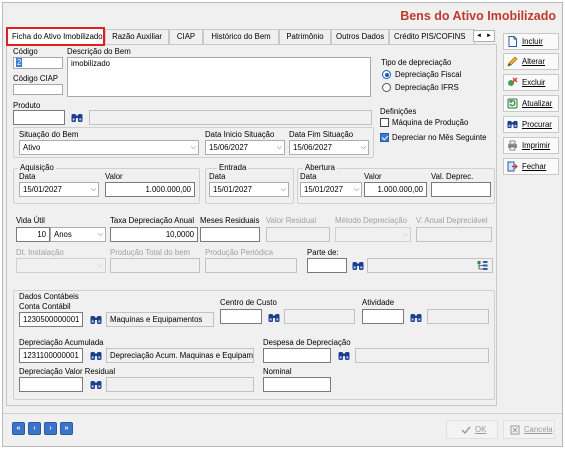 This screenshot has width=565, height=449. What do you see at coordinates (137, 37) in the screenshot?
I see `tab-razao-auxiliar: Razão Auxiliar` at bounding box center [137, 37].